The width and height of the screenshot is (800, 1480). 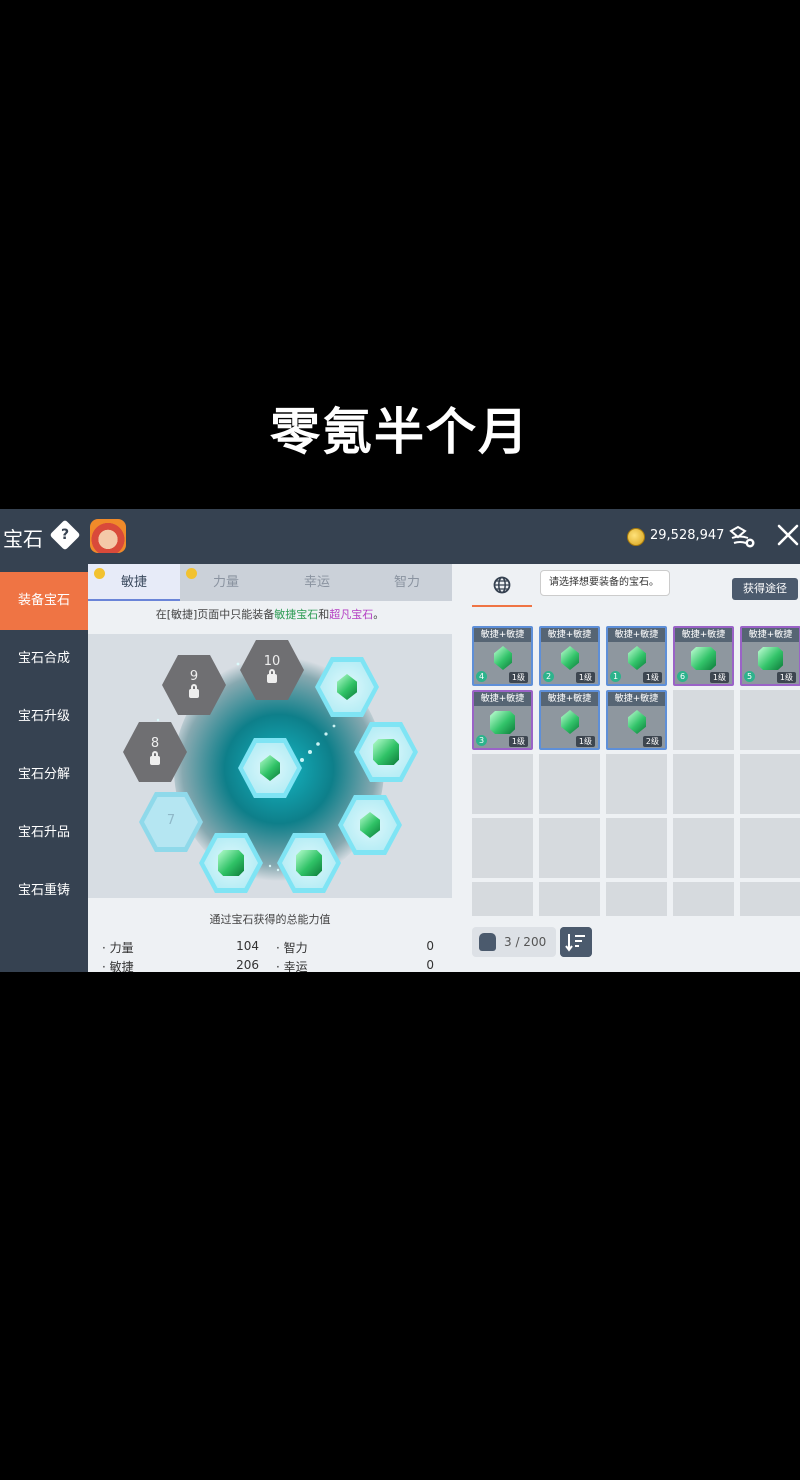 I want to click on page-title: 宝石, so click(x=23, y=539).